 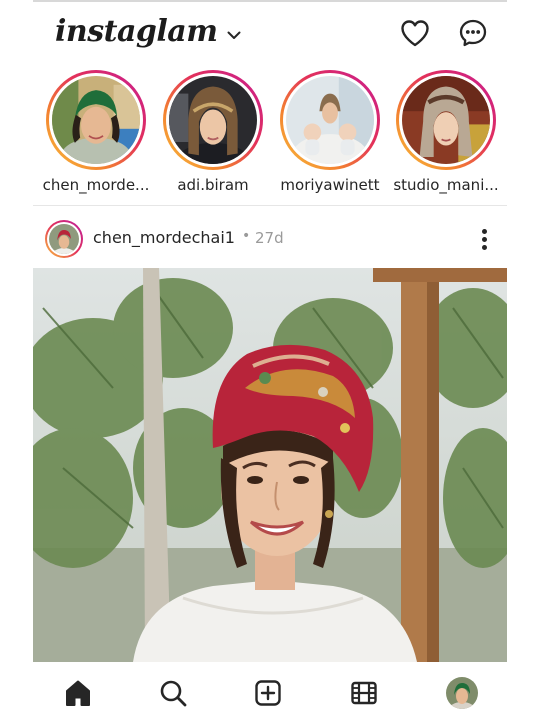 What do you see at coordinates (164, 237) in the screenshot?
I see `post-author-username: chen_mordechai1` at bounding box center [164, 237].